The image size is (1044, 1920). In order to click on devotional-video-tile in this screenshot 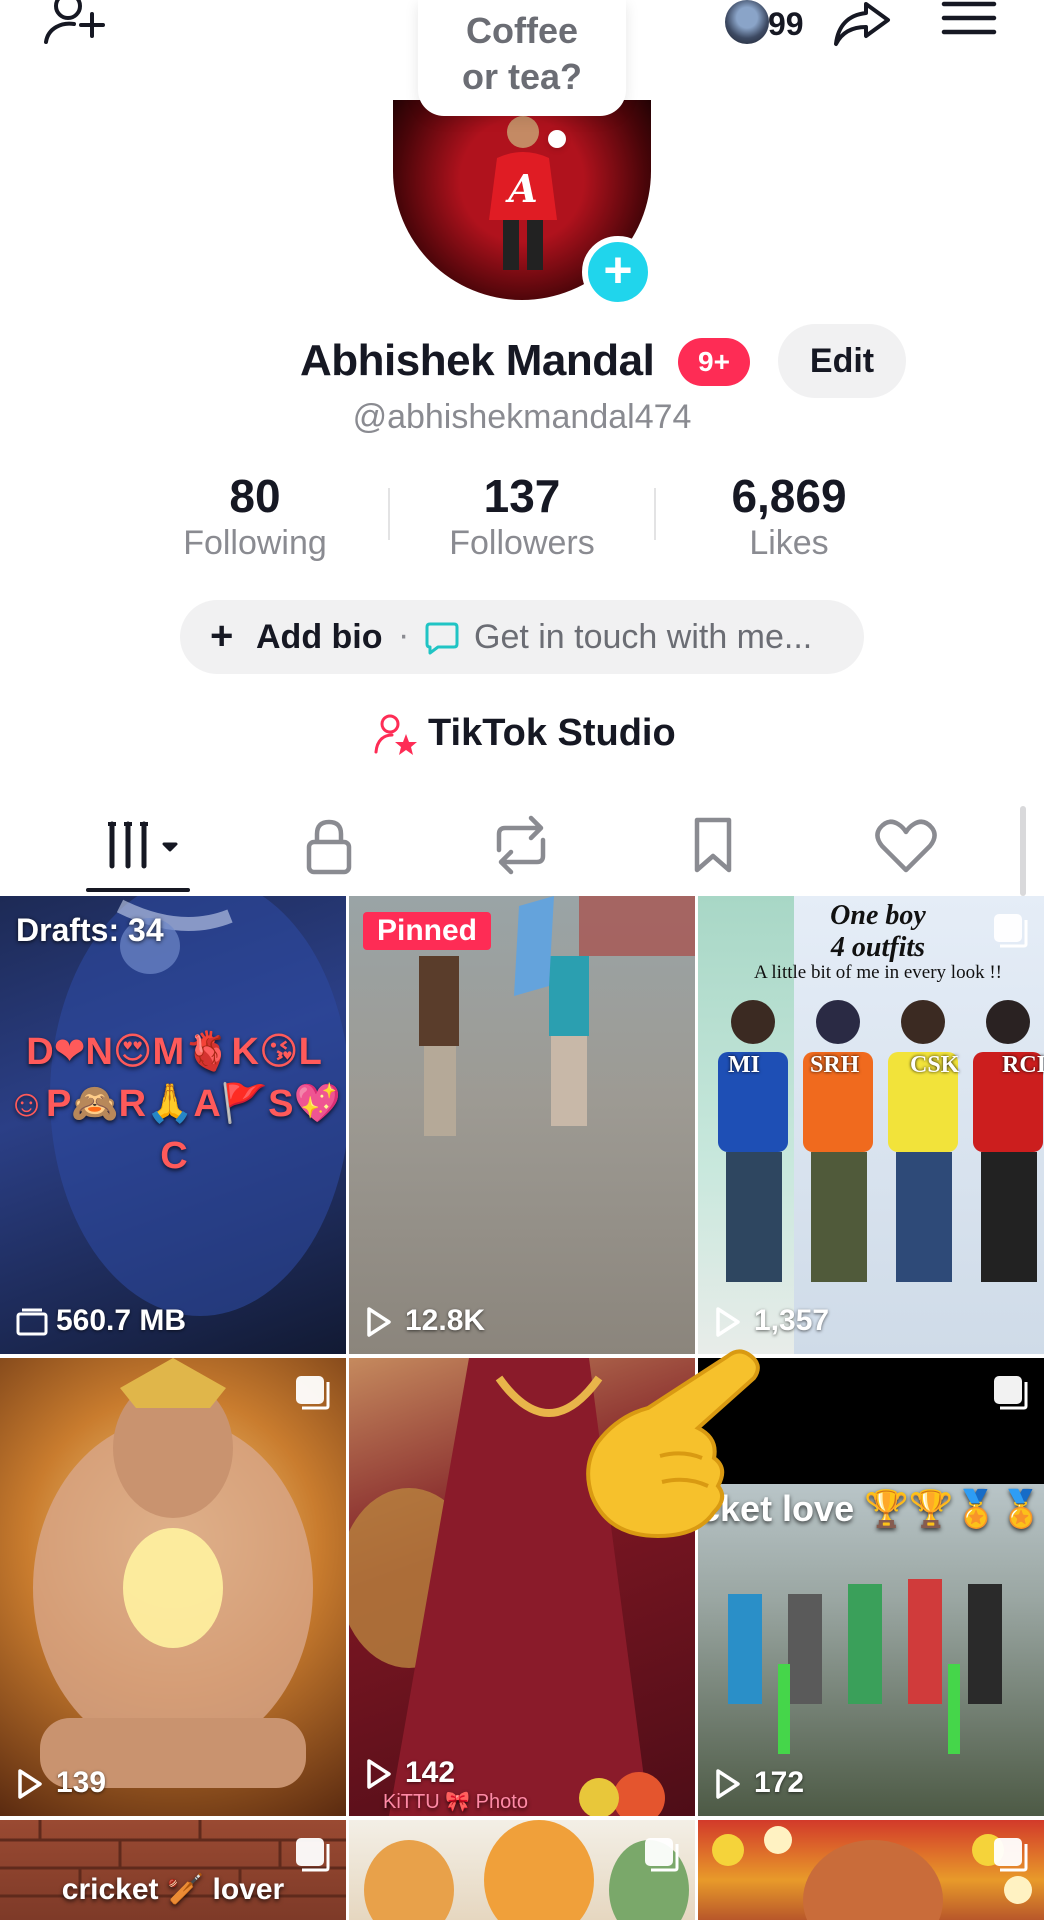, I will do `click(522, 1870)`.